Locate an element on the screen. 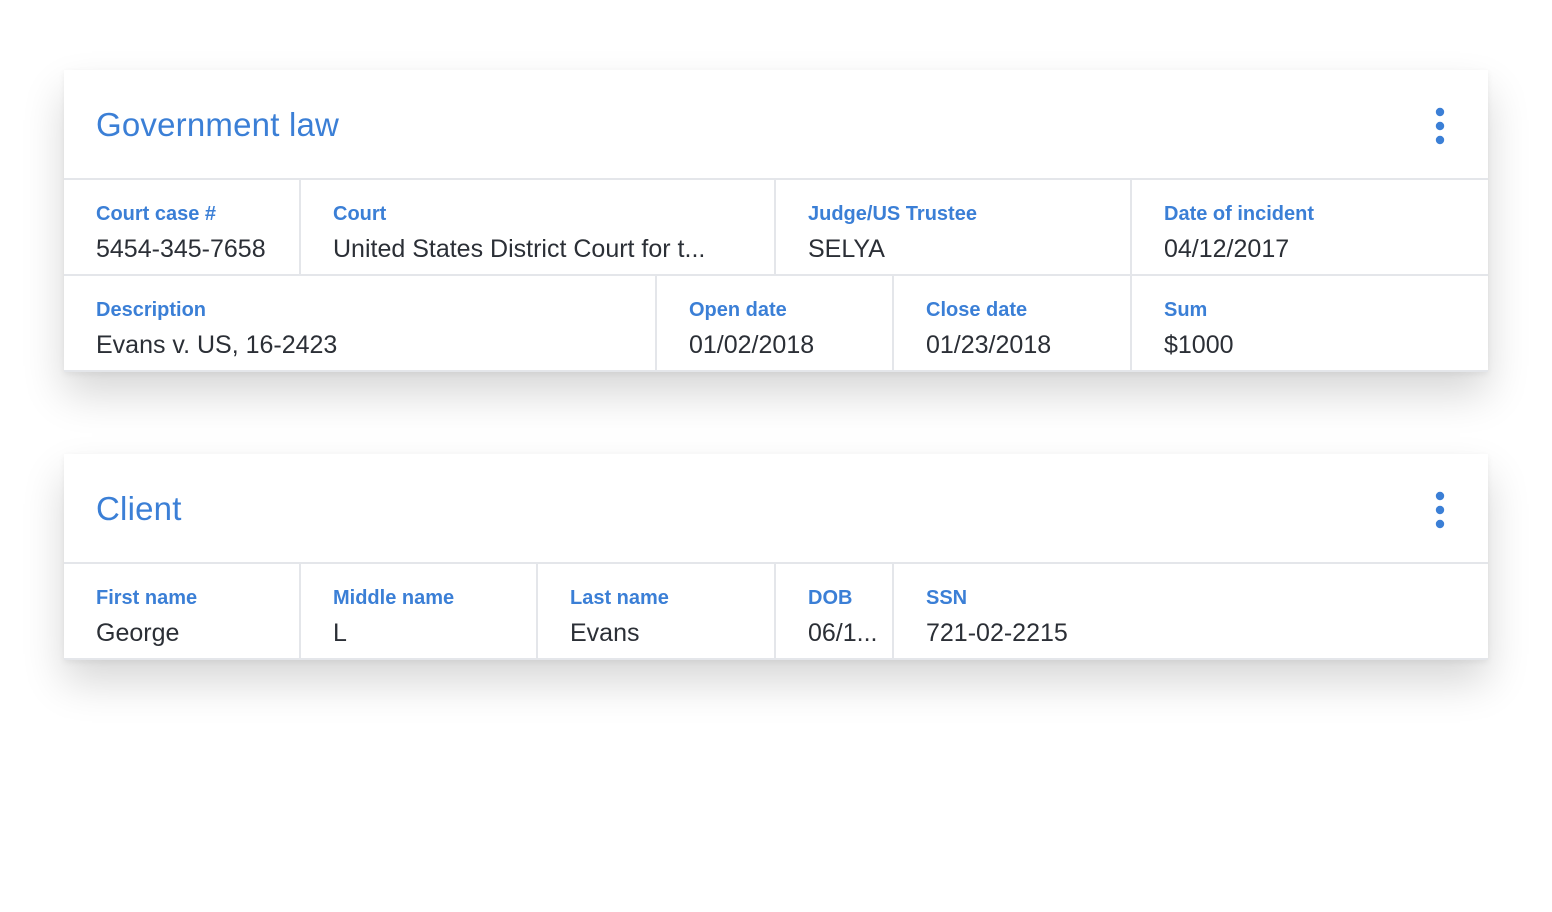 Image resolution: width=1552 pixels, height=912 pixels. field-ssn: SSN 721-02-2215 is located at coordinates (1191, 611).